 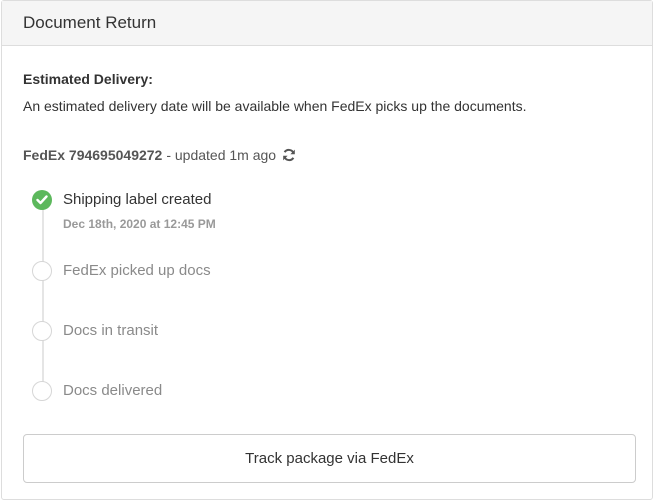 I want to click on check-circle-icon, so click(x=42, y=200).